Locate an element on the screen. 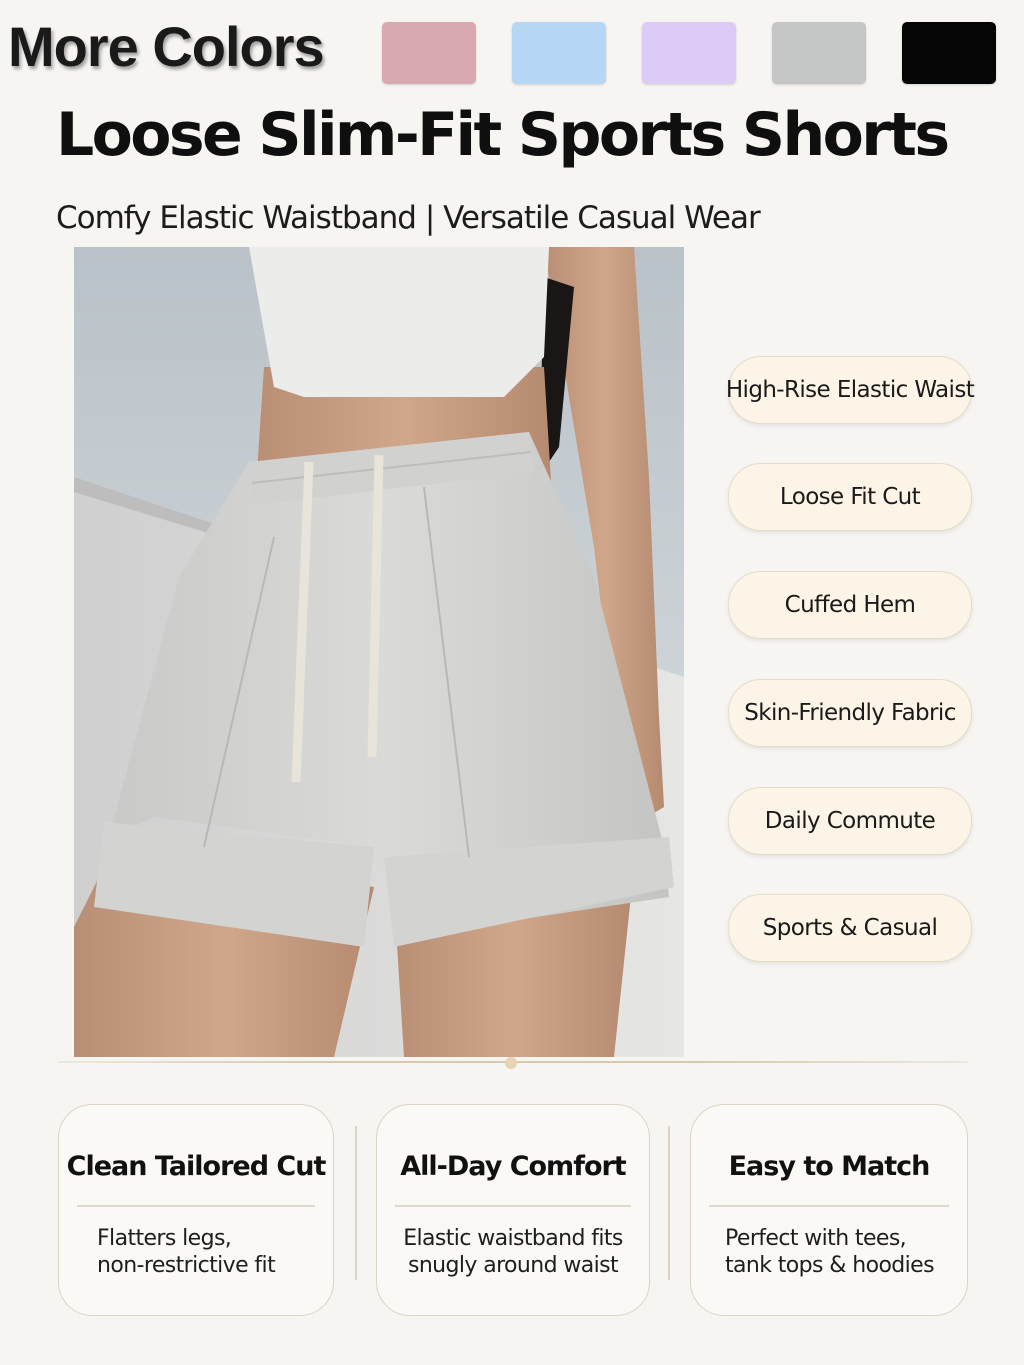 Image resolution: width=1024 pixels, height=1365 pixels. feature-pill-cuffed-hem: Cuffed Hem is located at coordinates (850, 605).